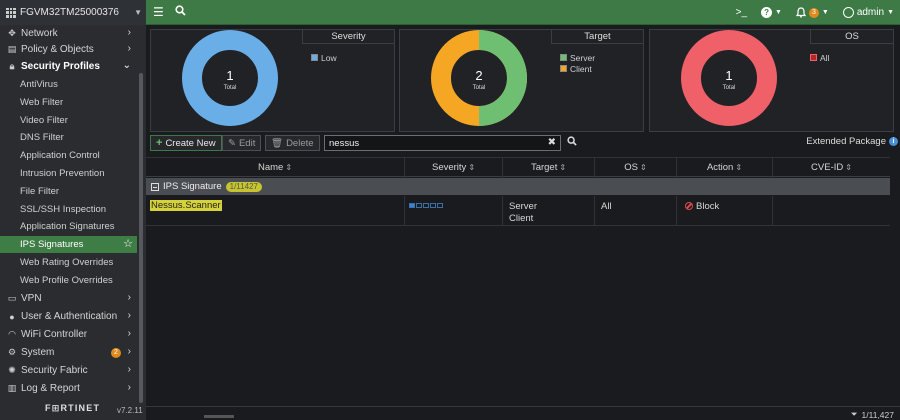 The height and width of the screenshot is (420, 900). Describe the element at coordinates (502, 78) in the screenshot. I see `donut-segment-server` at that location.